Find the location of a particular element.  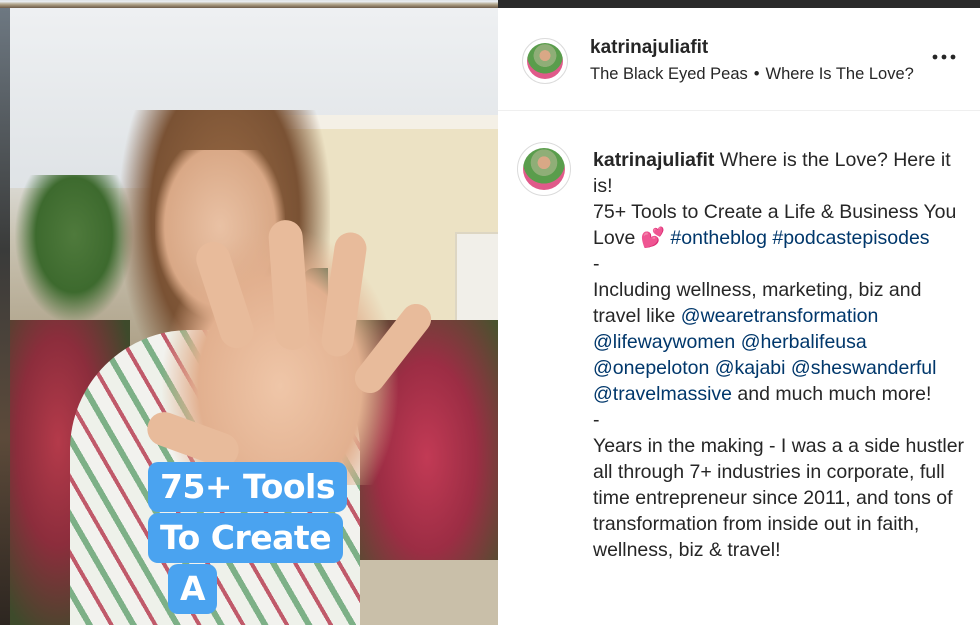

mention-link: @lifewaywomen is located at coordinates (664, 342).